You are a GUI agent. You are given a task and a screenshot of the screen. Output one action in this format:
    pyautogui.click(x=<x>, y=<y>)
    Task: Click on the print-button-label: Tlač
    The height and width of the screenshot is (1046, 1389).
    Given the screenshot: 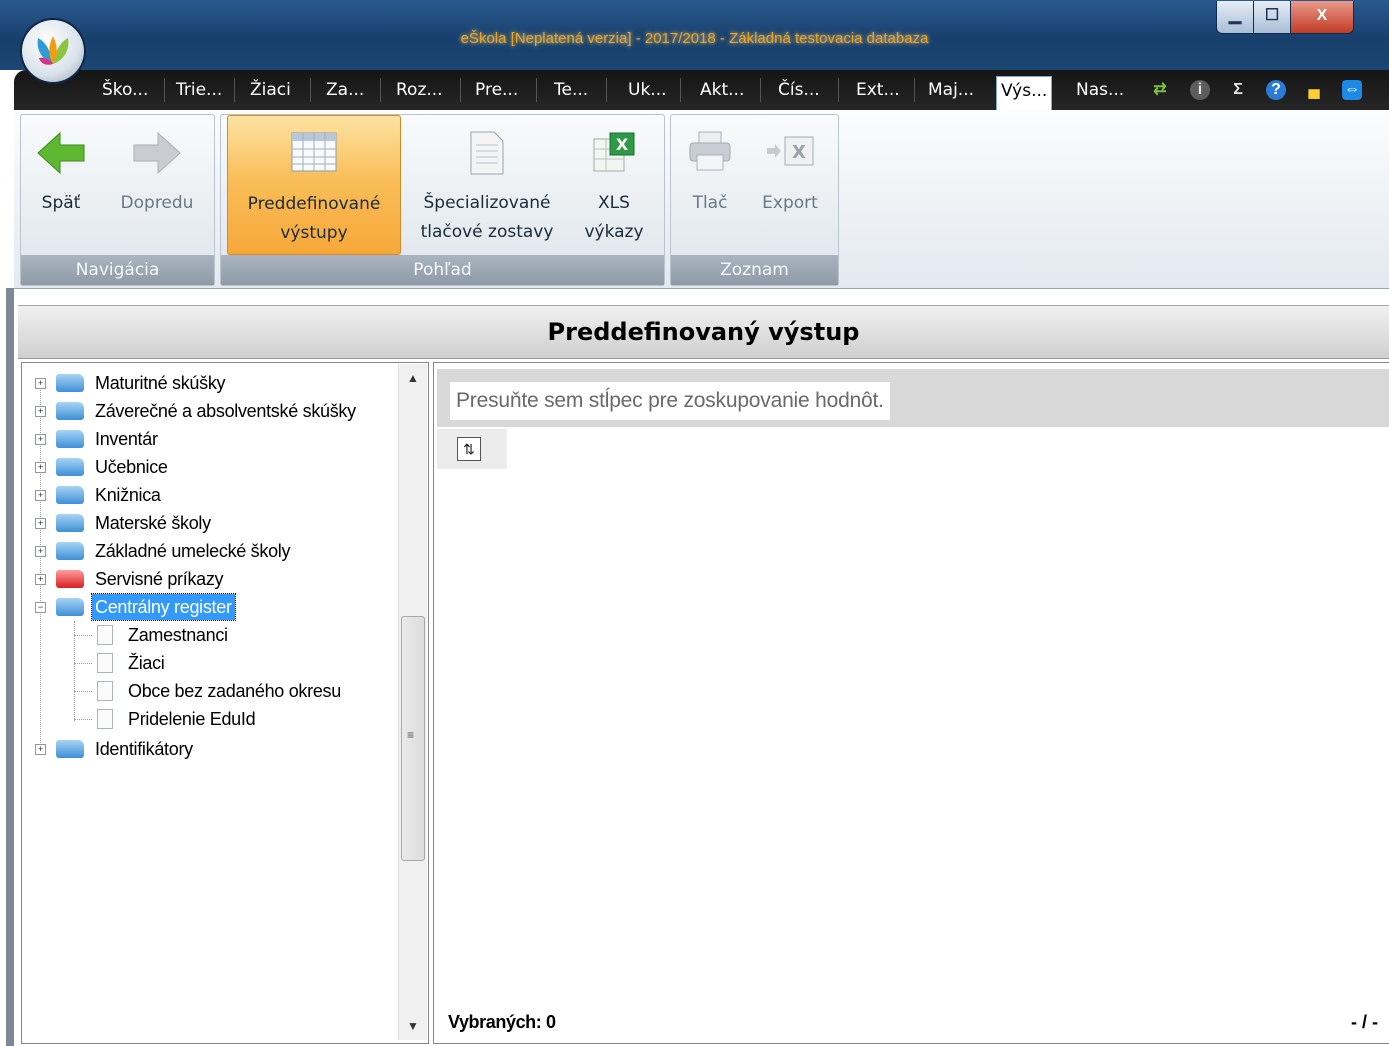 What is the action you would take?
    pyautogui.click(x=710, y=203)
    